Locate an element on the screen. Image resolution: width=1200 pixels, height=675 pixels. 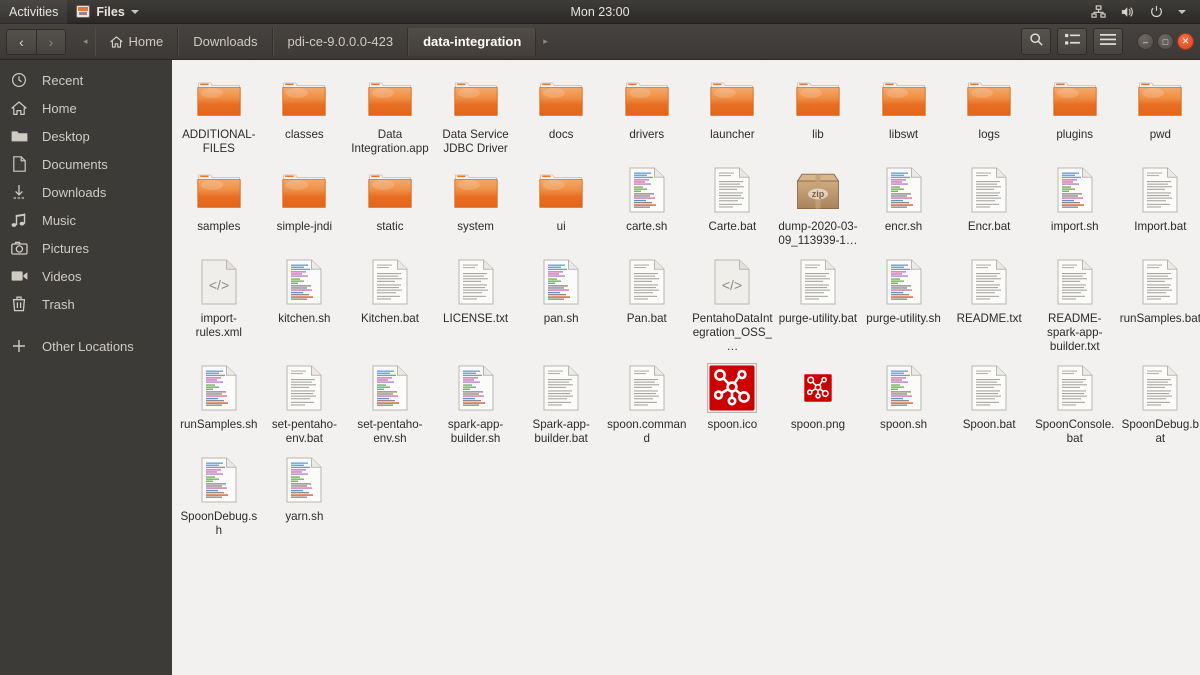
sidebar-item-label: Desktop is located at coordinates (66, 136).